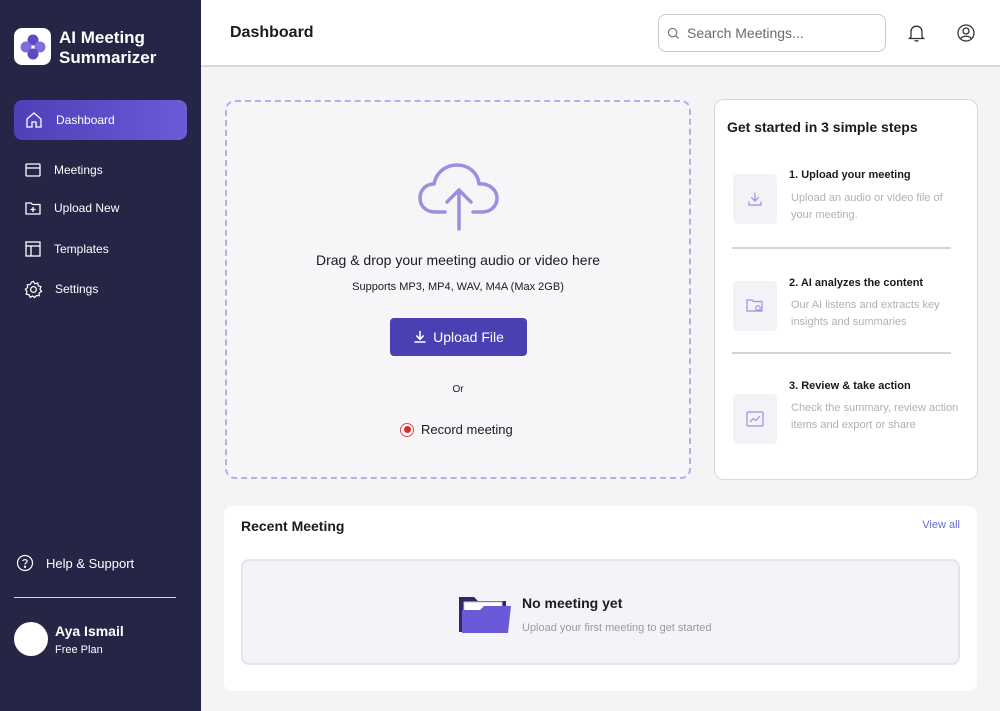  What do you see at coordinates (100, 289) in the screenshot?
I see `sidebar-item-settings: Settings` at bounding box center [100, 289].